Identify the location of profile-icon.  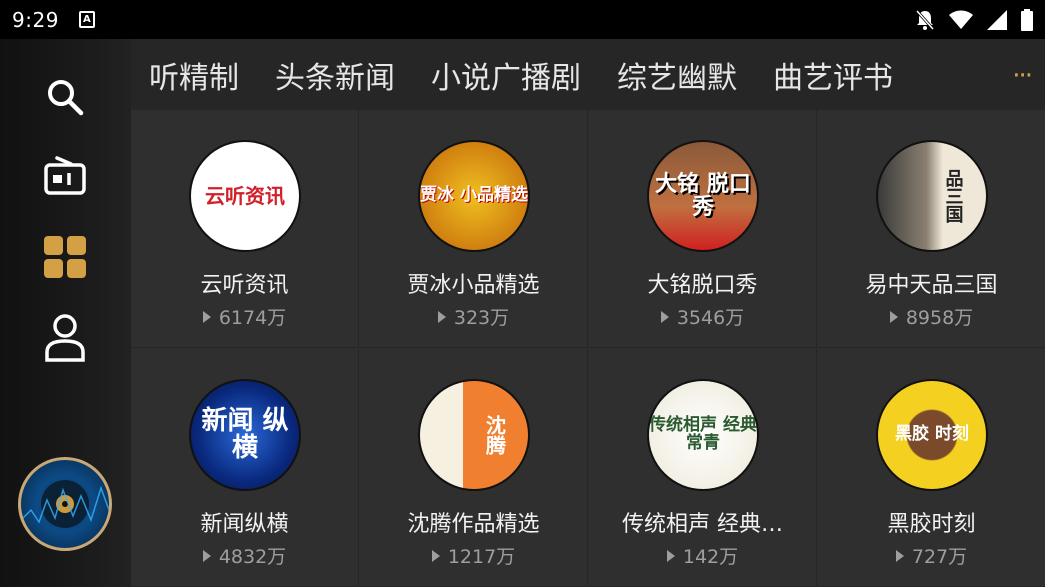
(65, 338).